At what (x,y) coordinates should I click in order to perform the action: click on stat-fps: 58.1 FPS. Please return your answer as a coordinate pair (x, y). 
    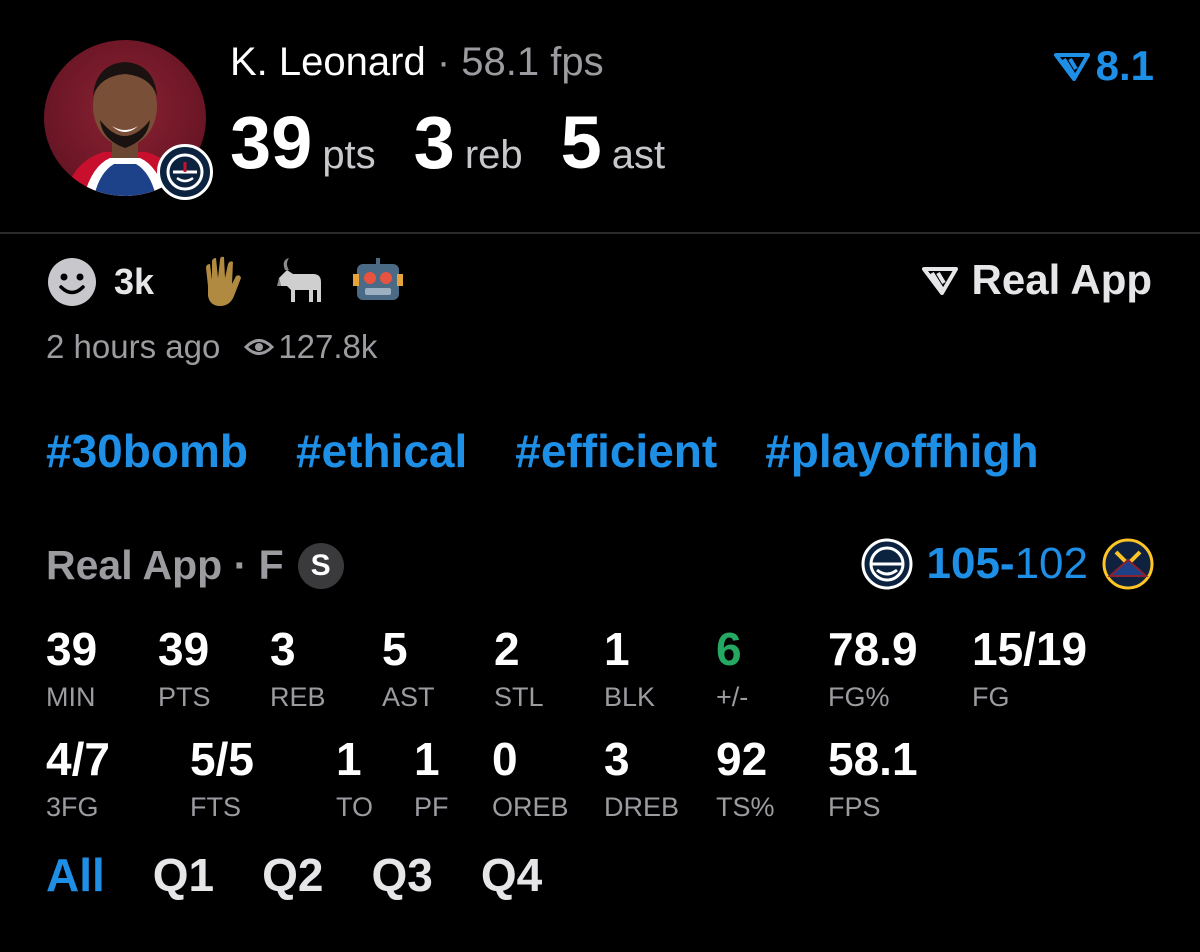
    Looking at the image, I should click on (873, 779).